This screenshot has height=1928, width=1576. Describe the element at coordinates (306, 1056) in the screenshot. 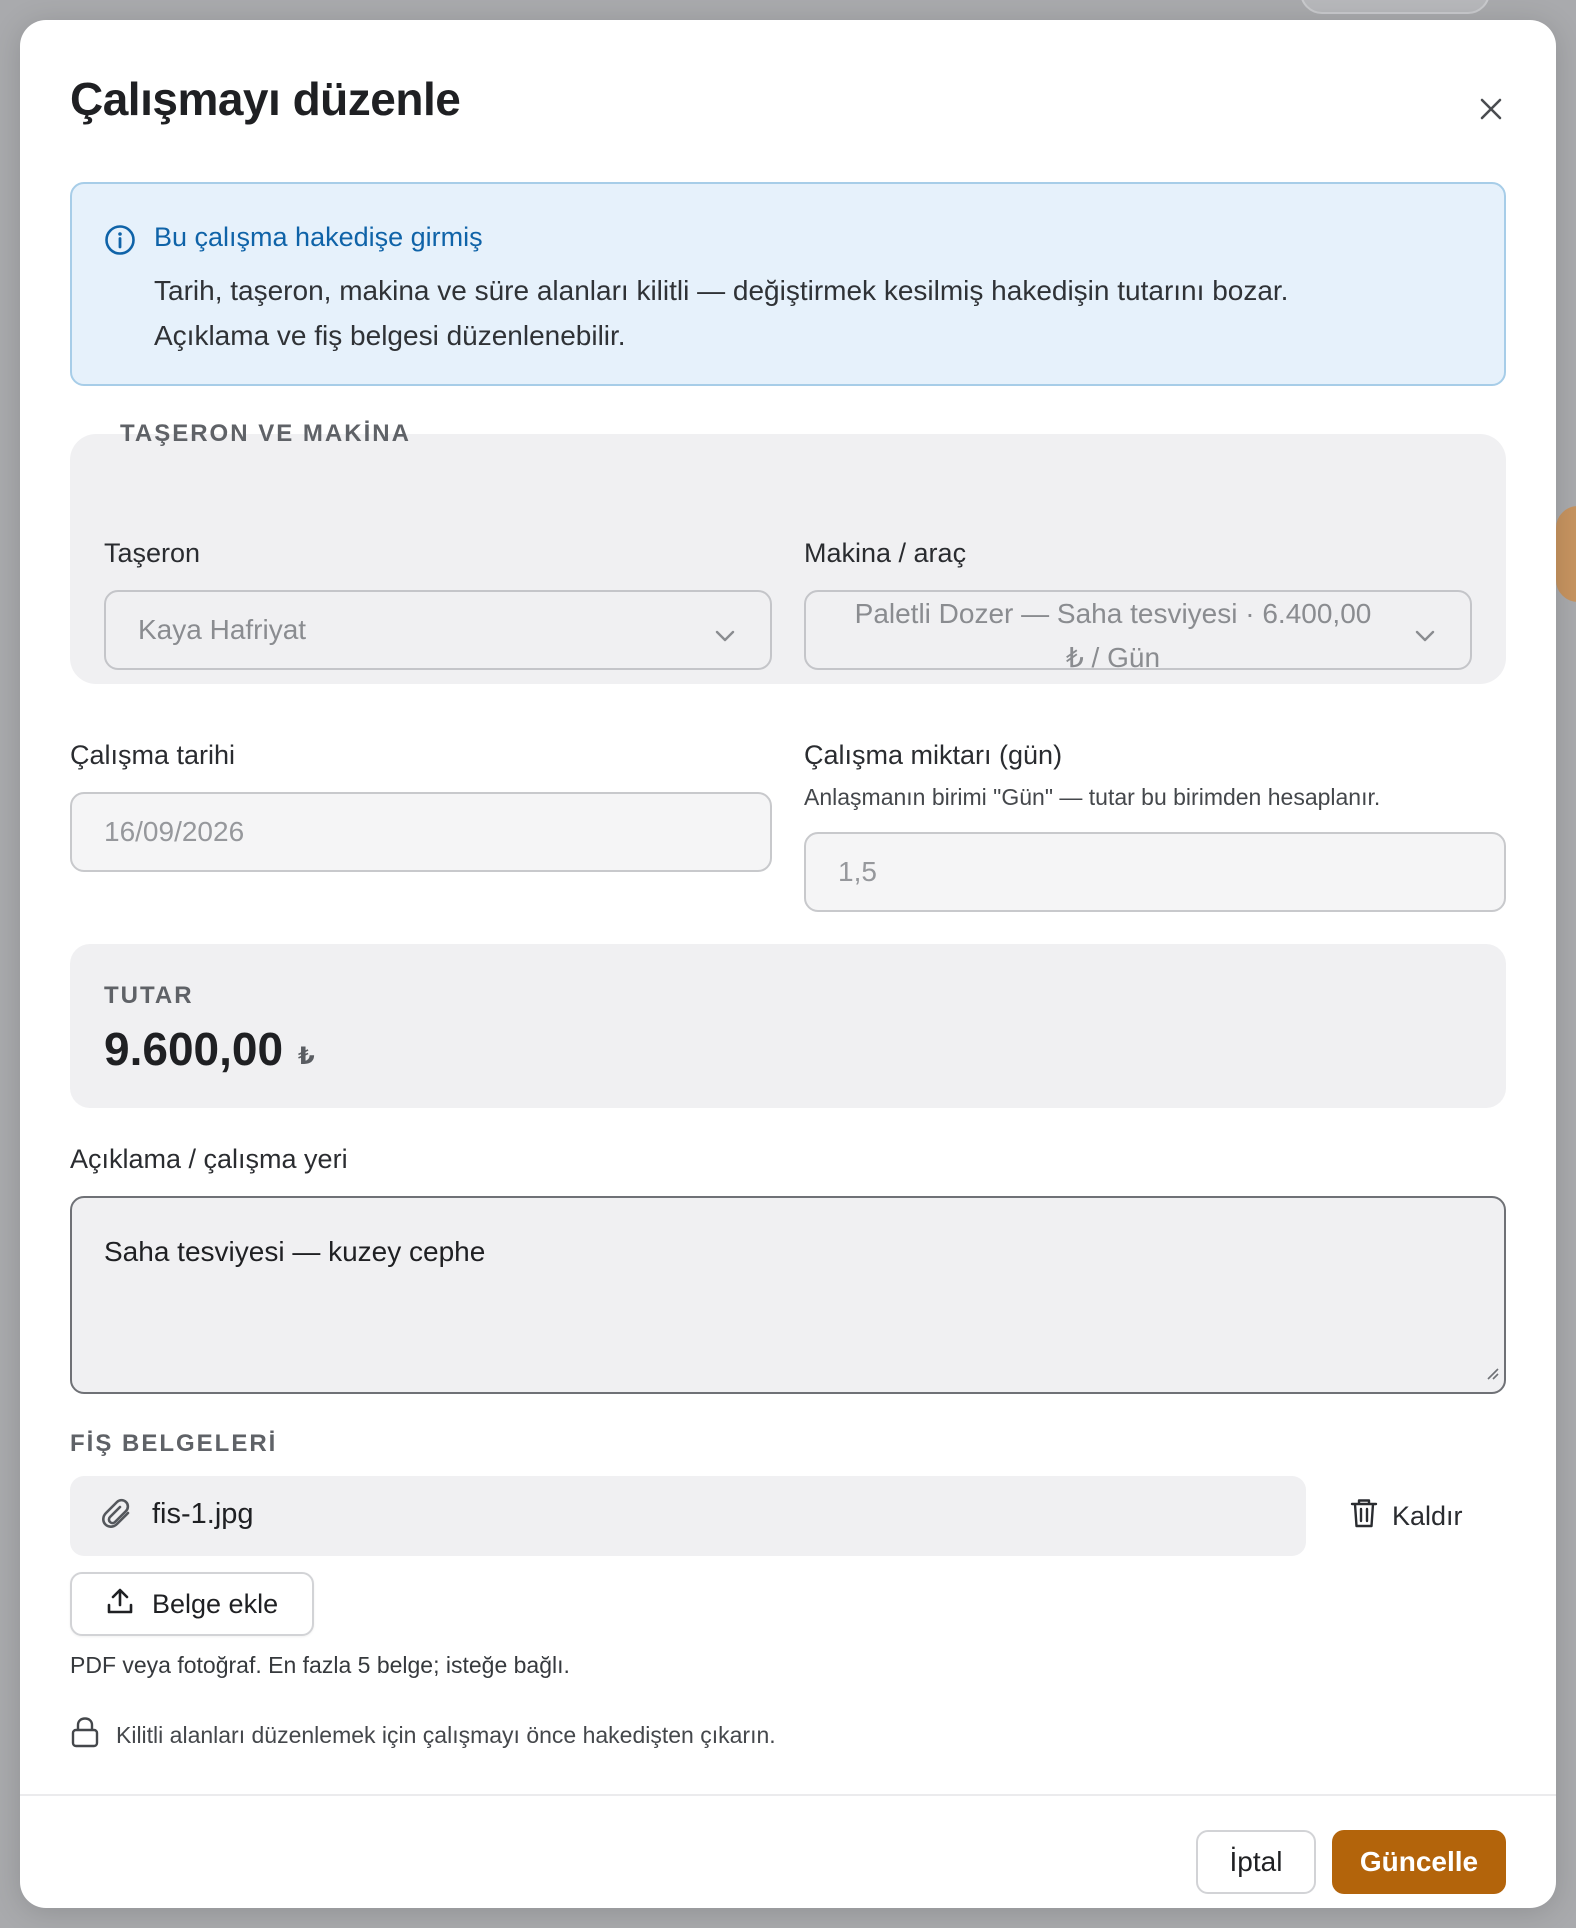

I see `total-currency: ₺` at that location.